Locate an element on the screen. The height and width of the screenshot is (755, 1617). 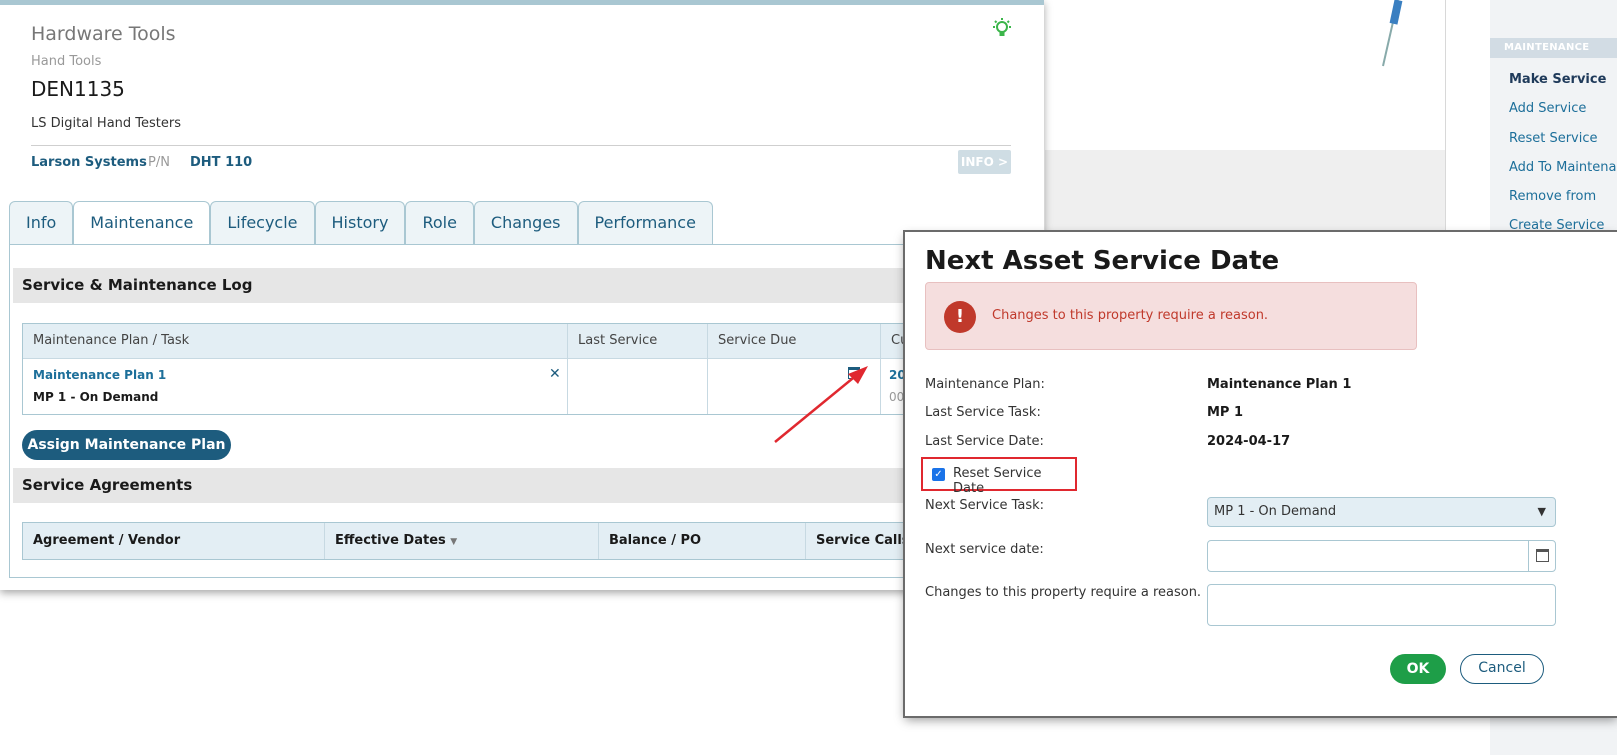
action-make-service: Make Service is located at coordinates (1563, 79).